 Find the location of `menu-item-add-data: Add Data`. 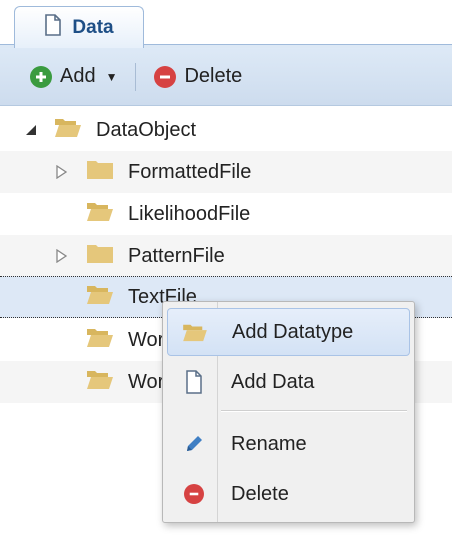

menu-item-add-data: Add Data is located at coordinates (288, 382).